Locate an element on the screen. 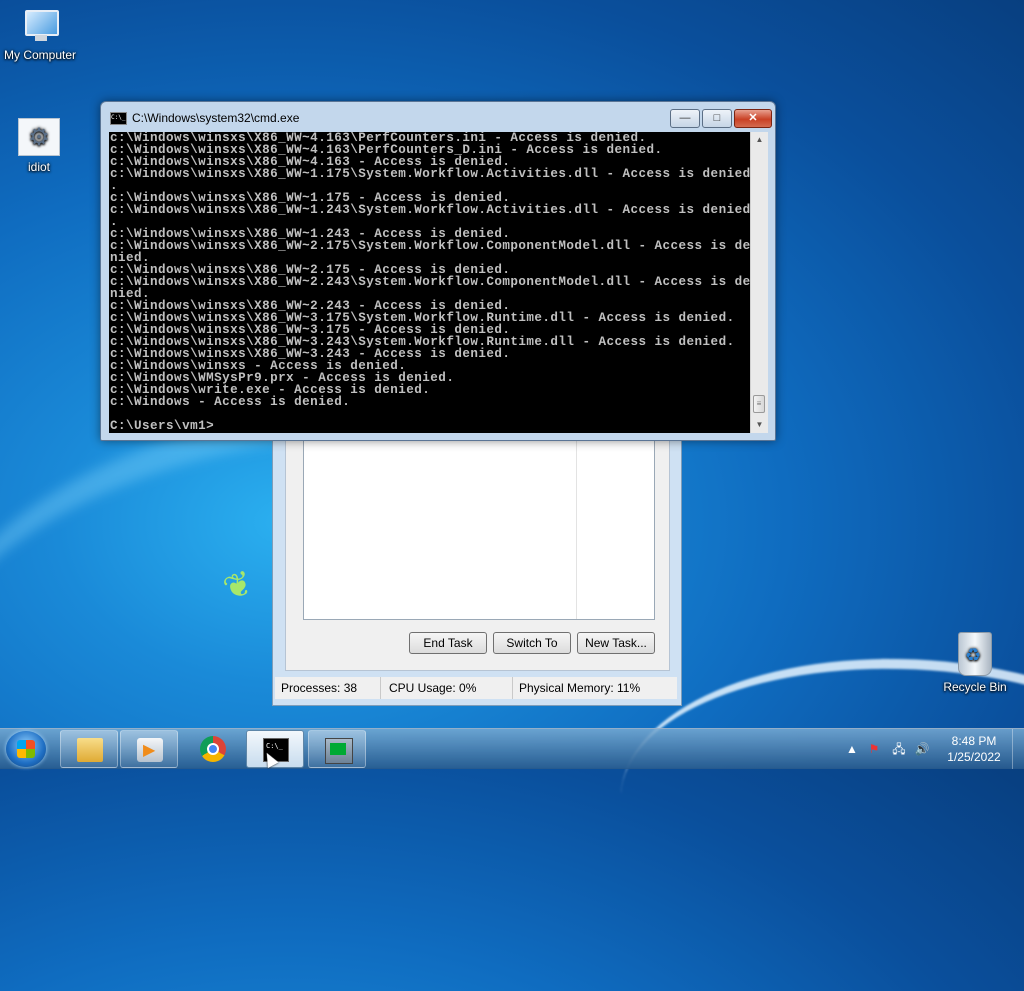 The image size is (1024, 991). chrome-icon is located at coordinates (213, 749).